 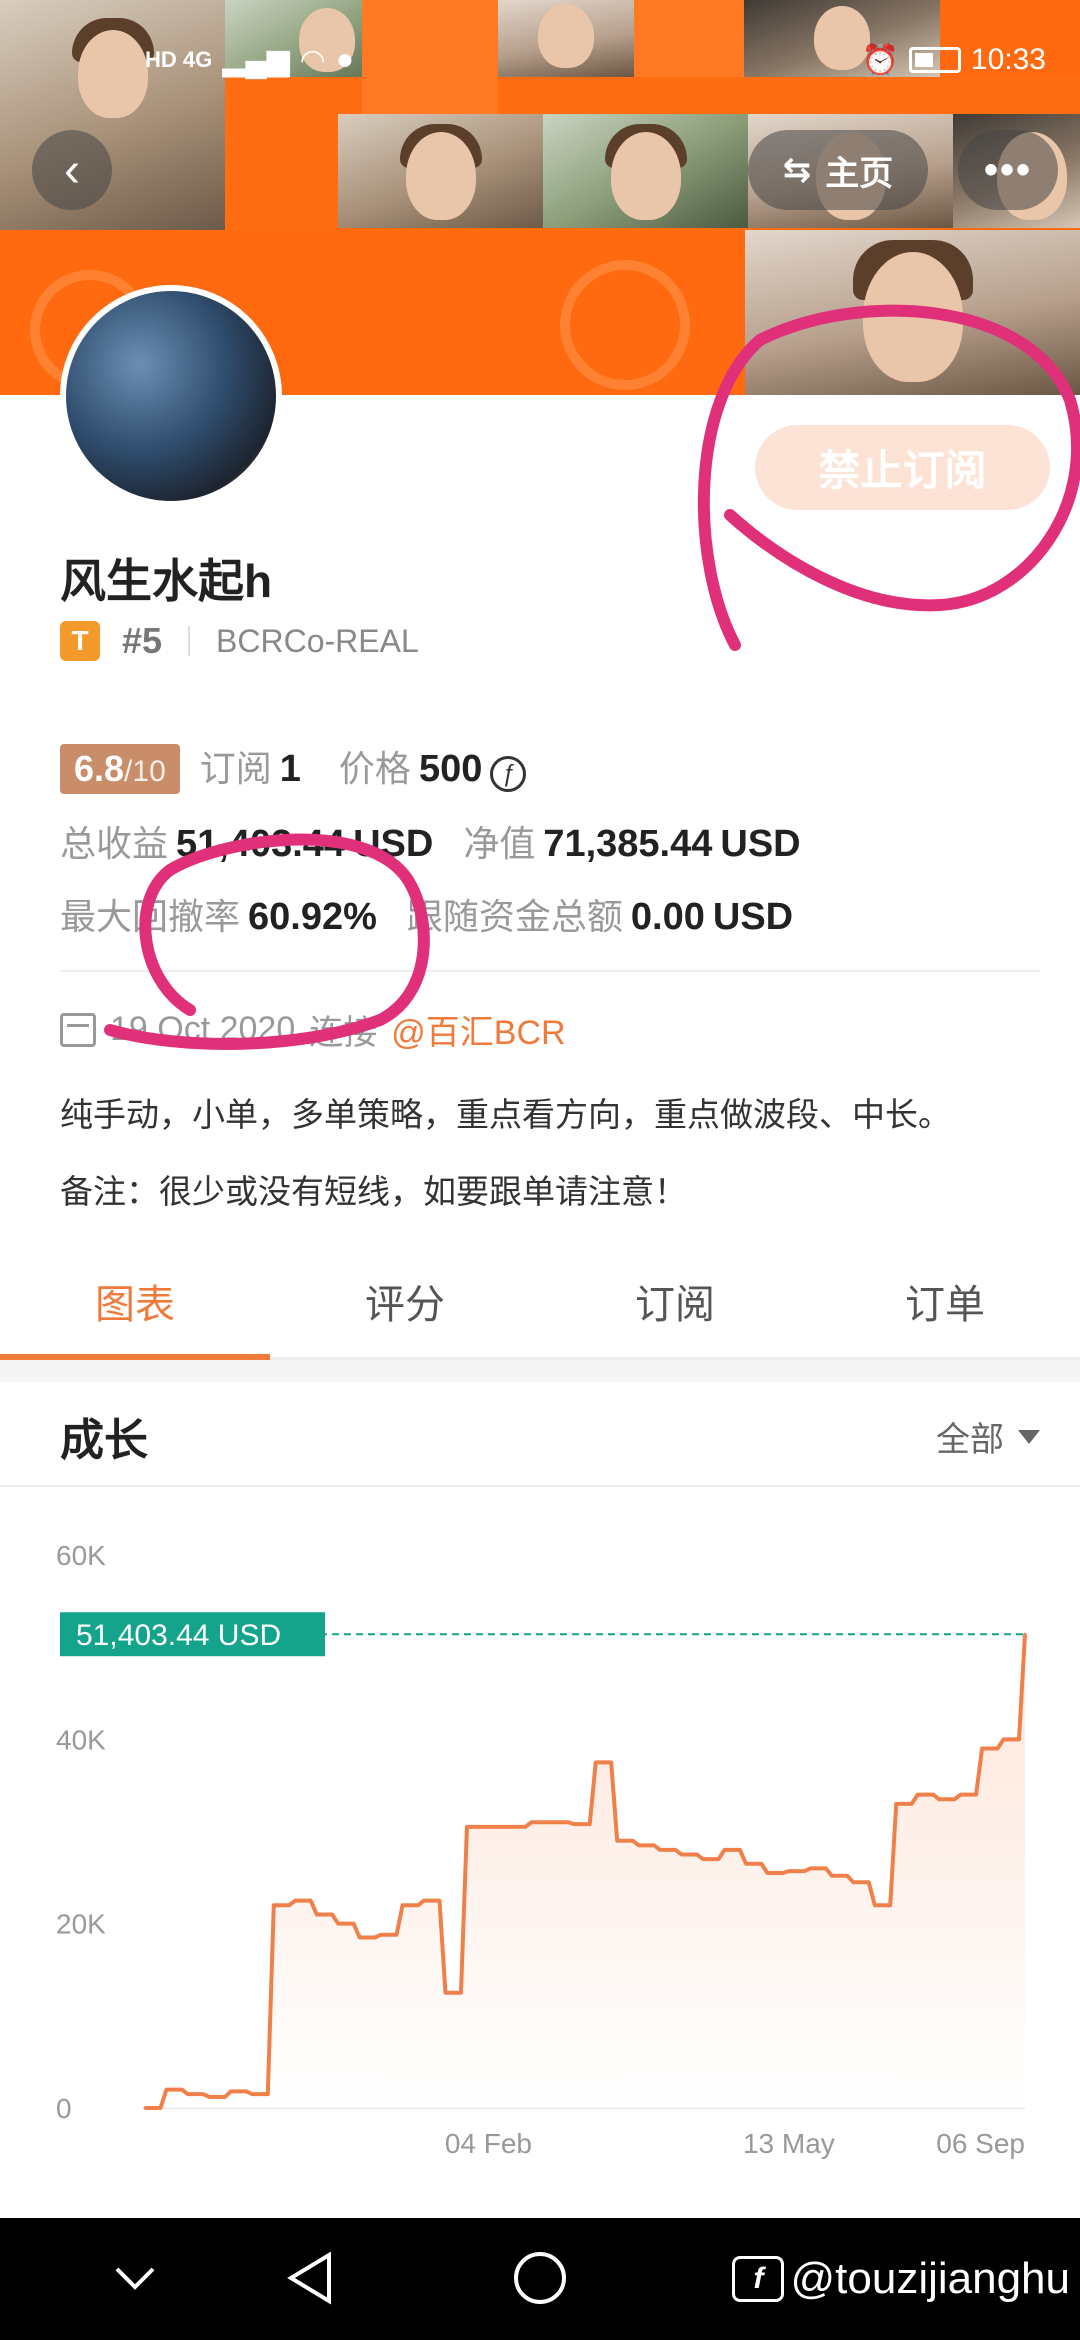 What do you see at coordinates (499, 843) in the screenshot?
I see `net-value-label: 净值` at bounding box center [499, 843].